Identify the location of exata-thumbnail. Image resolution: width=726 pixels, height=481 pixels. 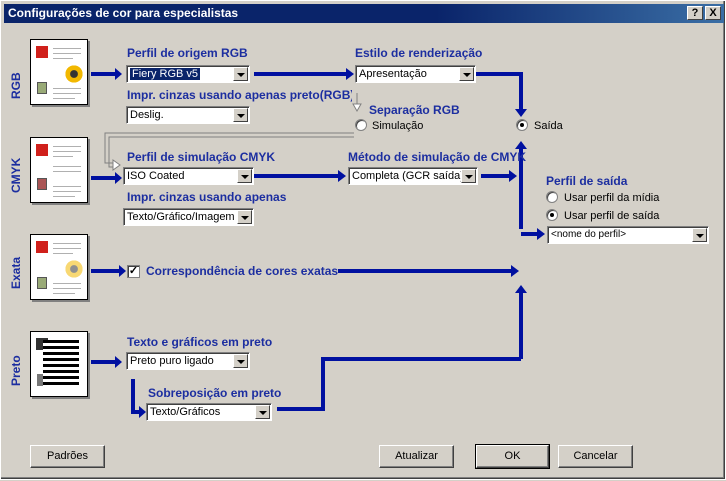
(59, 267).